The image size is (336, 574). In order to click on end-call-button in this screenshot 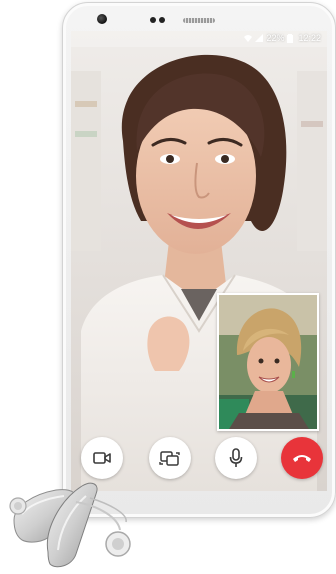, I will do `click(302, 458)`.